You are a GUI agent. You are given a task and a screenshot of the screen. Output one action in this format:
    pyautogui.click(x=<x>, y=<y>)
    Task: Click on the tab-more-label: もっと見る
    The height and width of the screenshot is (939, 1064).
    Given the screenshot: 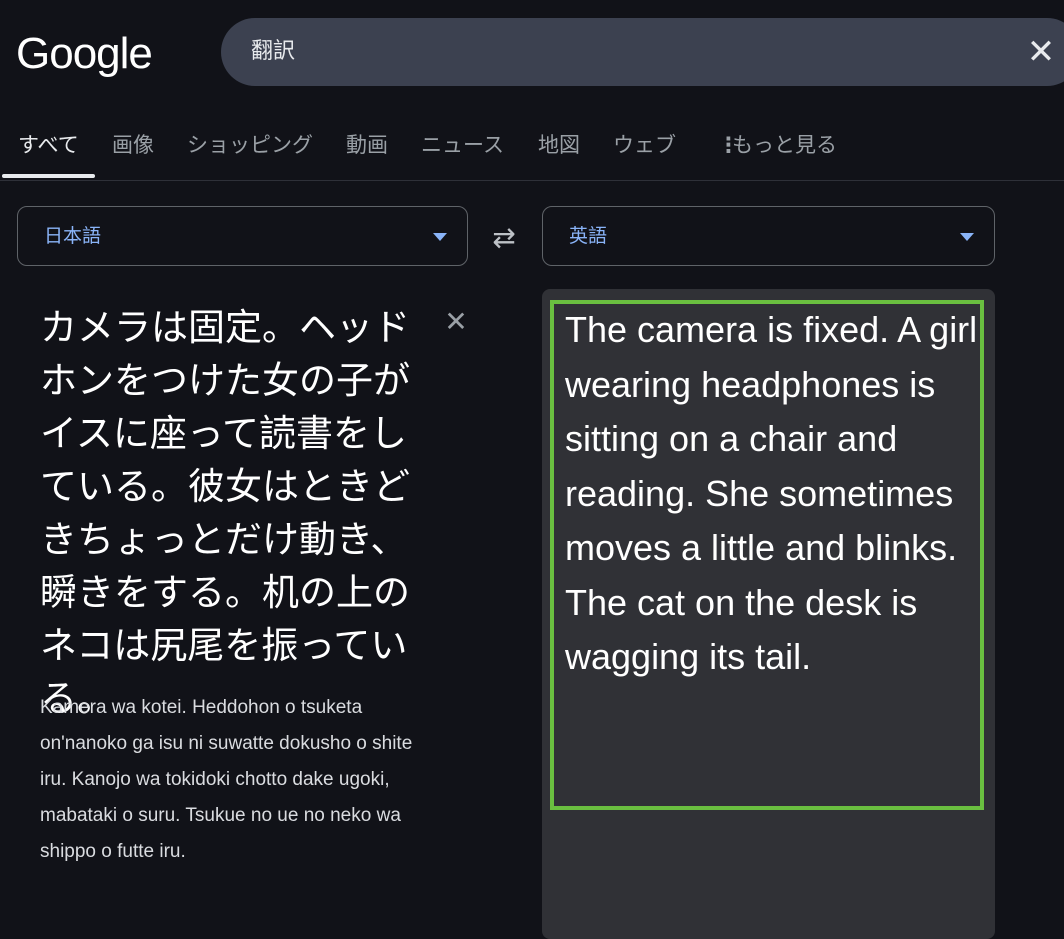 What is the action you would take?
    pyautogui.click(x=784, y=145)
    